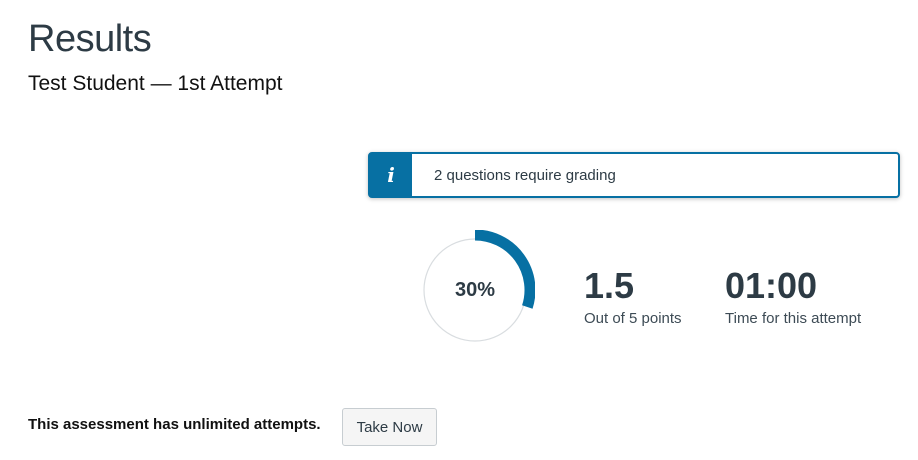 Image resolution: width=918 pixels, height=460 pixels. I want to click on points-caption: Out of 5 points, so click(633, 318).